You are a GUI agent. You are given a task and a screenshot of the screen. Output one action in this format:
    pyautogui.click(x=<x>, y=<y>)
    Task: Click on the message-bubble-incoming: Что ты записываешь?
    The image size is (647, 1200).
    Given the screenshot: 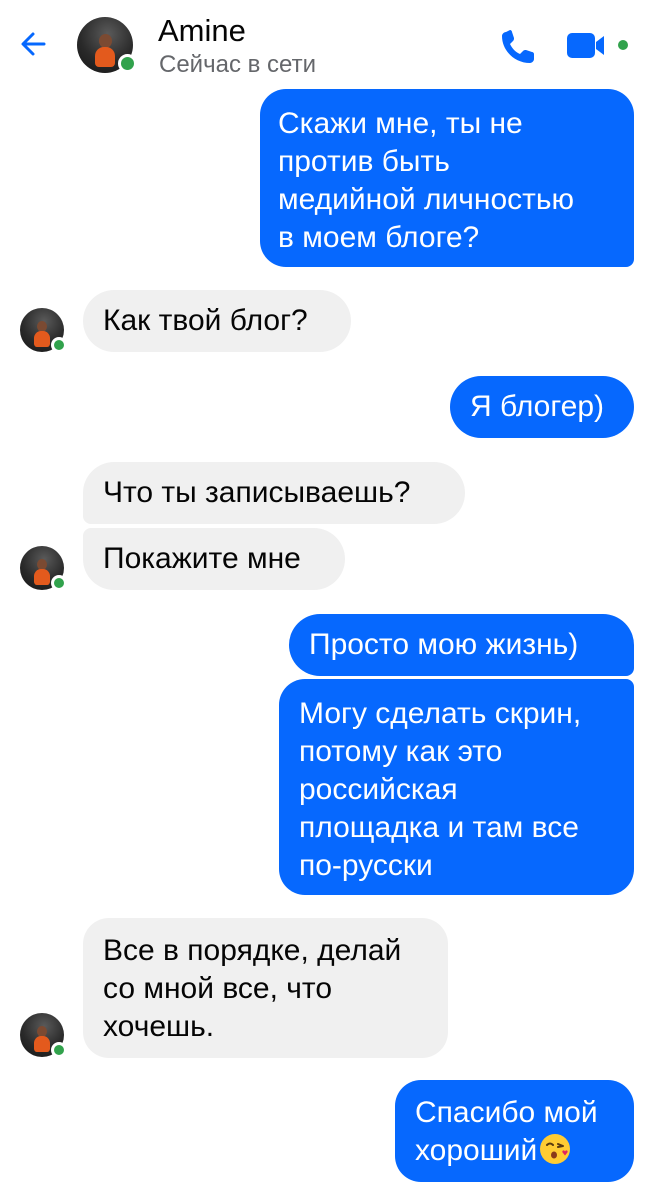 What is the action you would take?
    pyautogui.click(x=274, y=493)
    